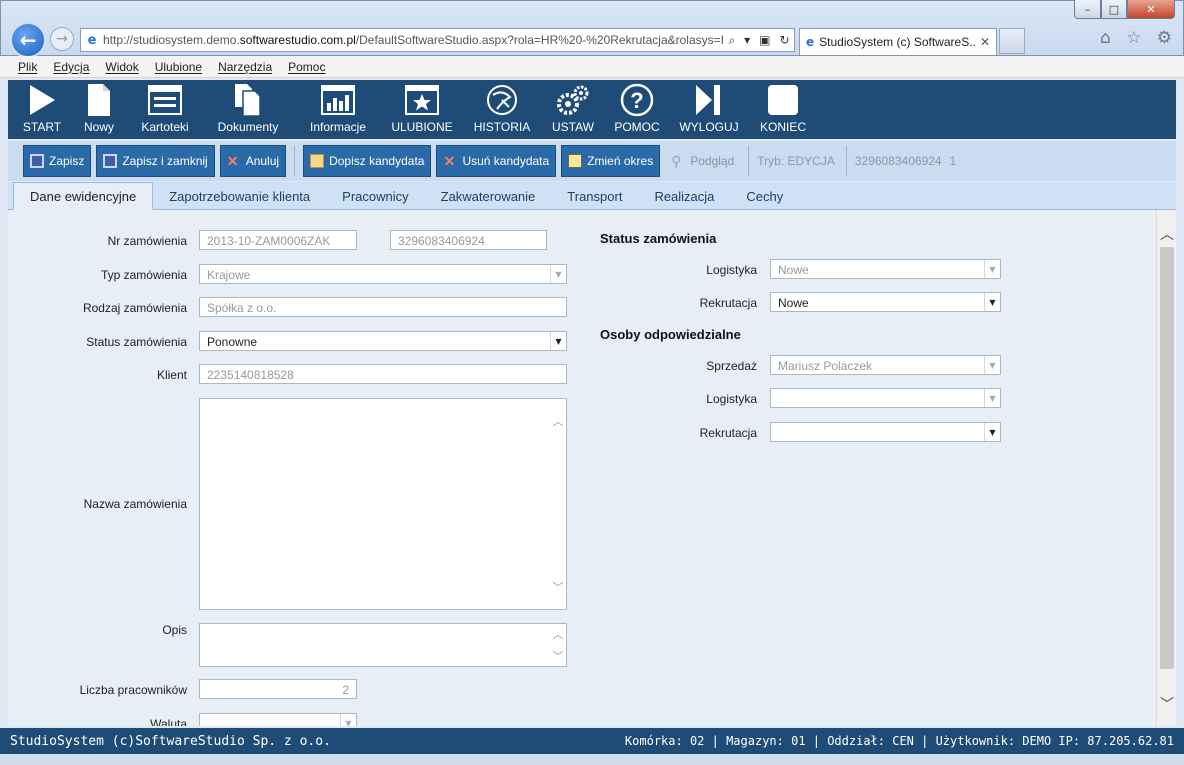 This screenshot has width=1184, height=765. What do you see at coordinates (133, 690) in the screenshot?
I see `workers-label: Liczba pracowników` at bounding box center [133, 690].